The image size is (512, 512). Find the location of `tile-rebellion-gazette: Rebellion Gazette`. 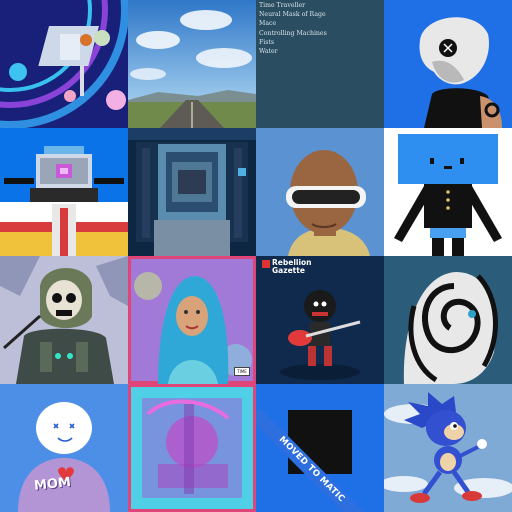

tile-rebellion-gazette: Rebellion Gazette is located at coordinates (320, 320).